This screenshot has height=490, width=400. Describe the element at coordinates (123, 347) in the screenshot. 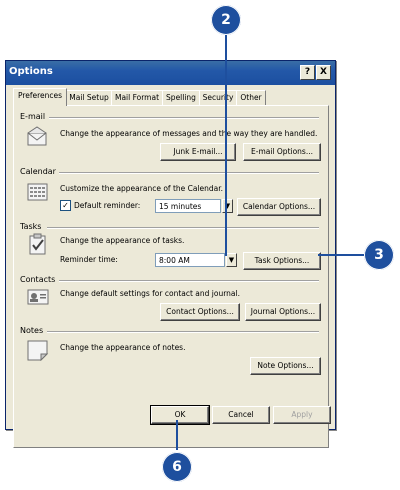

I see `notes-description: Change the appearance of notes.` at that location.